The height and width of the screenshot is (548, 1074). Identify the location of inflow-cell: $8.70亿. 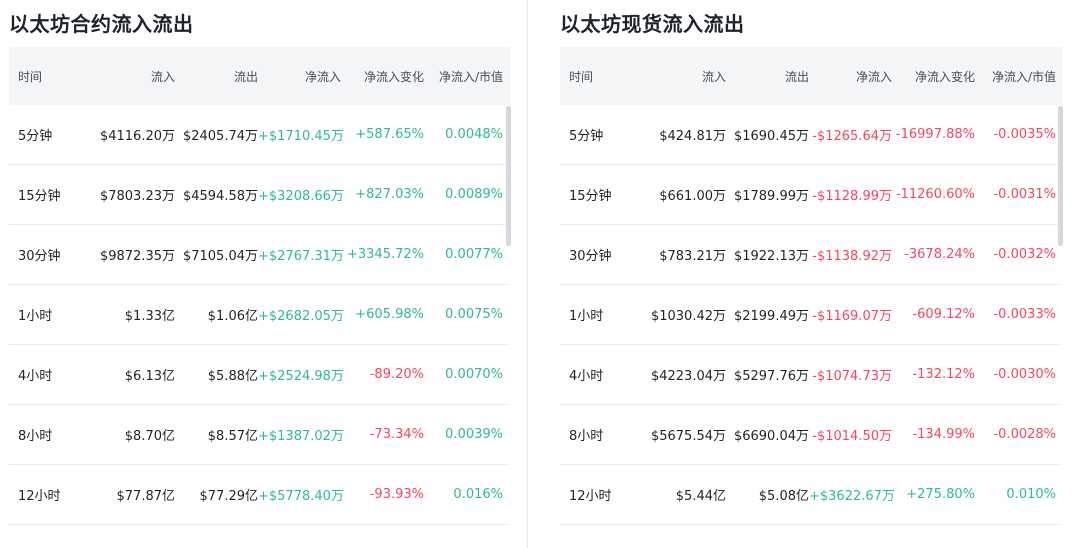
(149, 436).